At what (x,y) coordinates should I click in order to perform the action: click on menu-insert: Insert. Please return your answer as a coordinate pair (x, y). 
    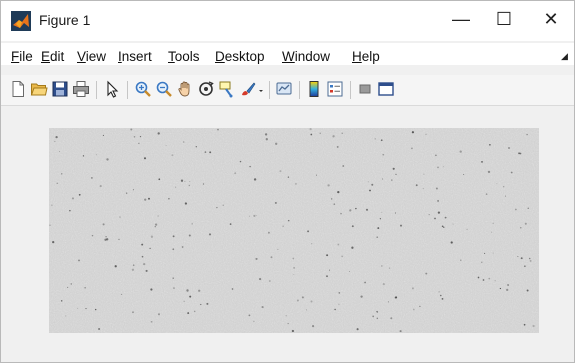
    Looking at the image, I should click on (135, 56).